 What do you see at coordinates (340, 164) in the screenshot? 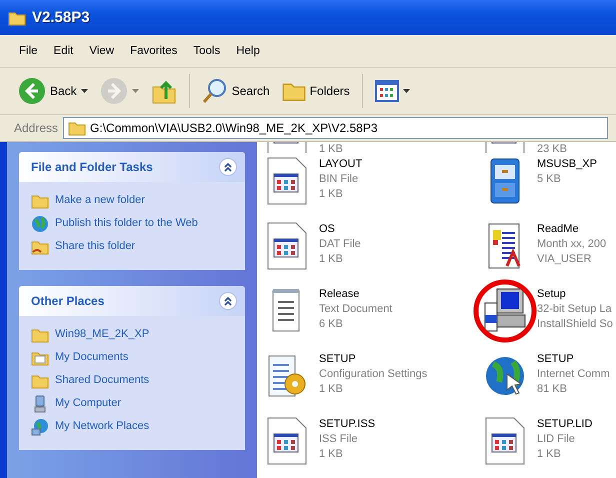
I see `file-name: LAYOUT` at bounding box center [340, 164].